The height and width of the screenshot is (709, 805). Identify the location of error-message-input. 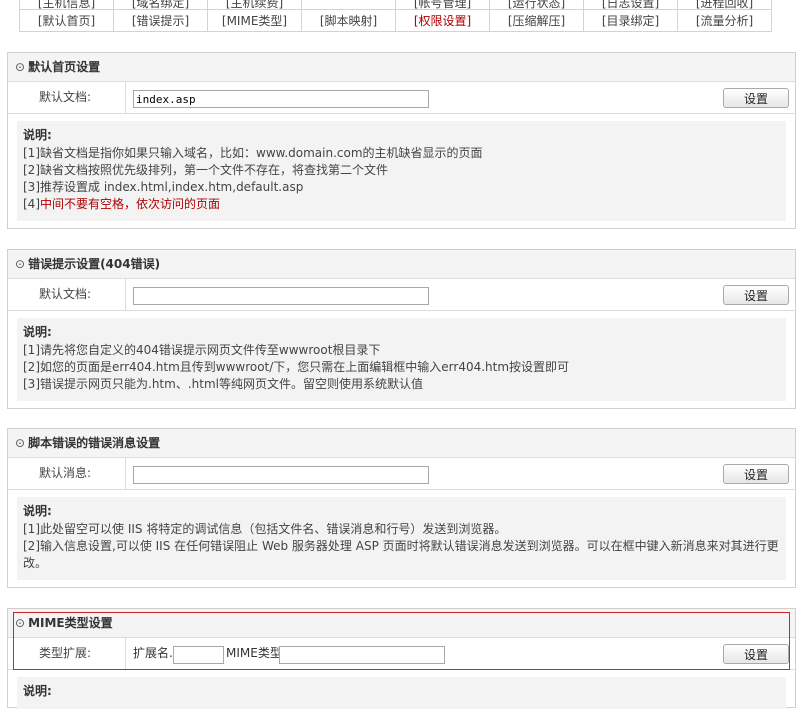
(281, 475).